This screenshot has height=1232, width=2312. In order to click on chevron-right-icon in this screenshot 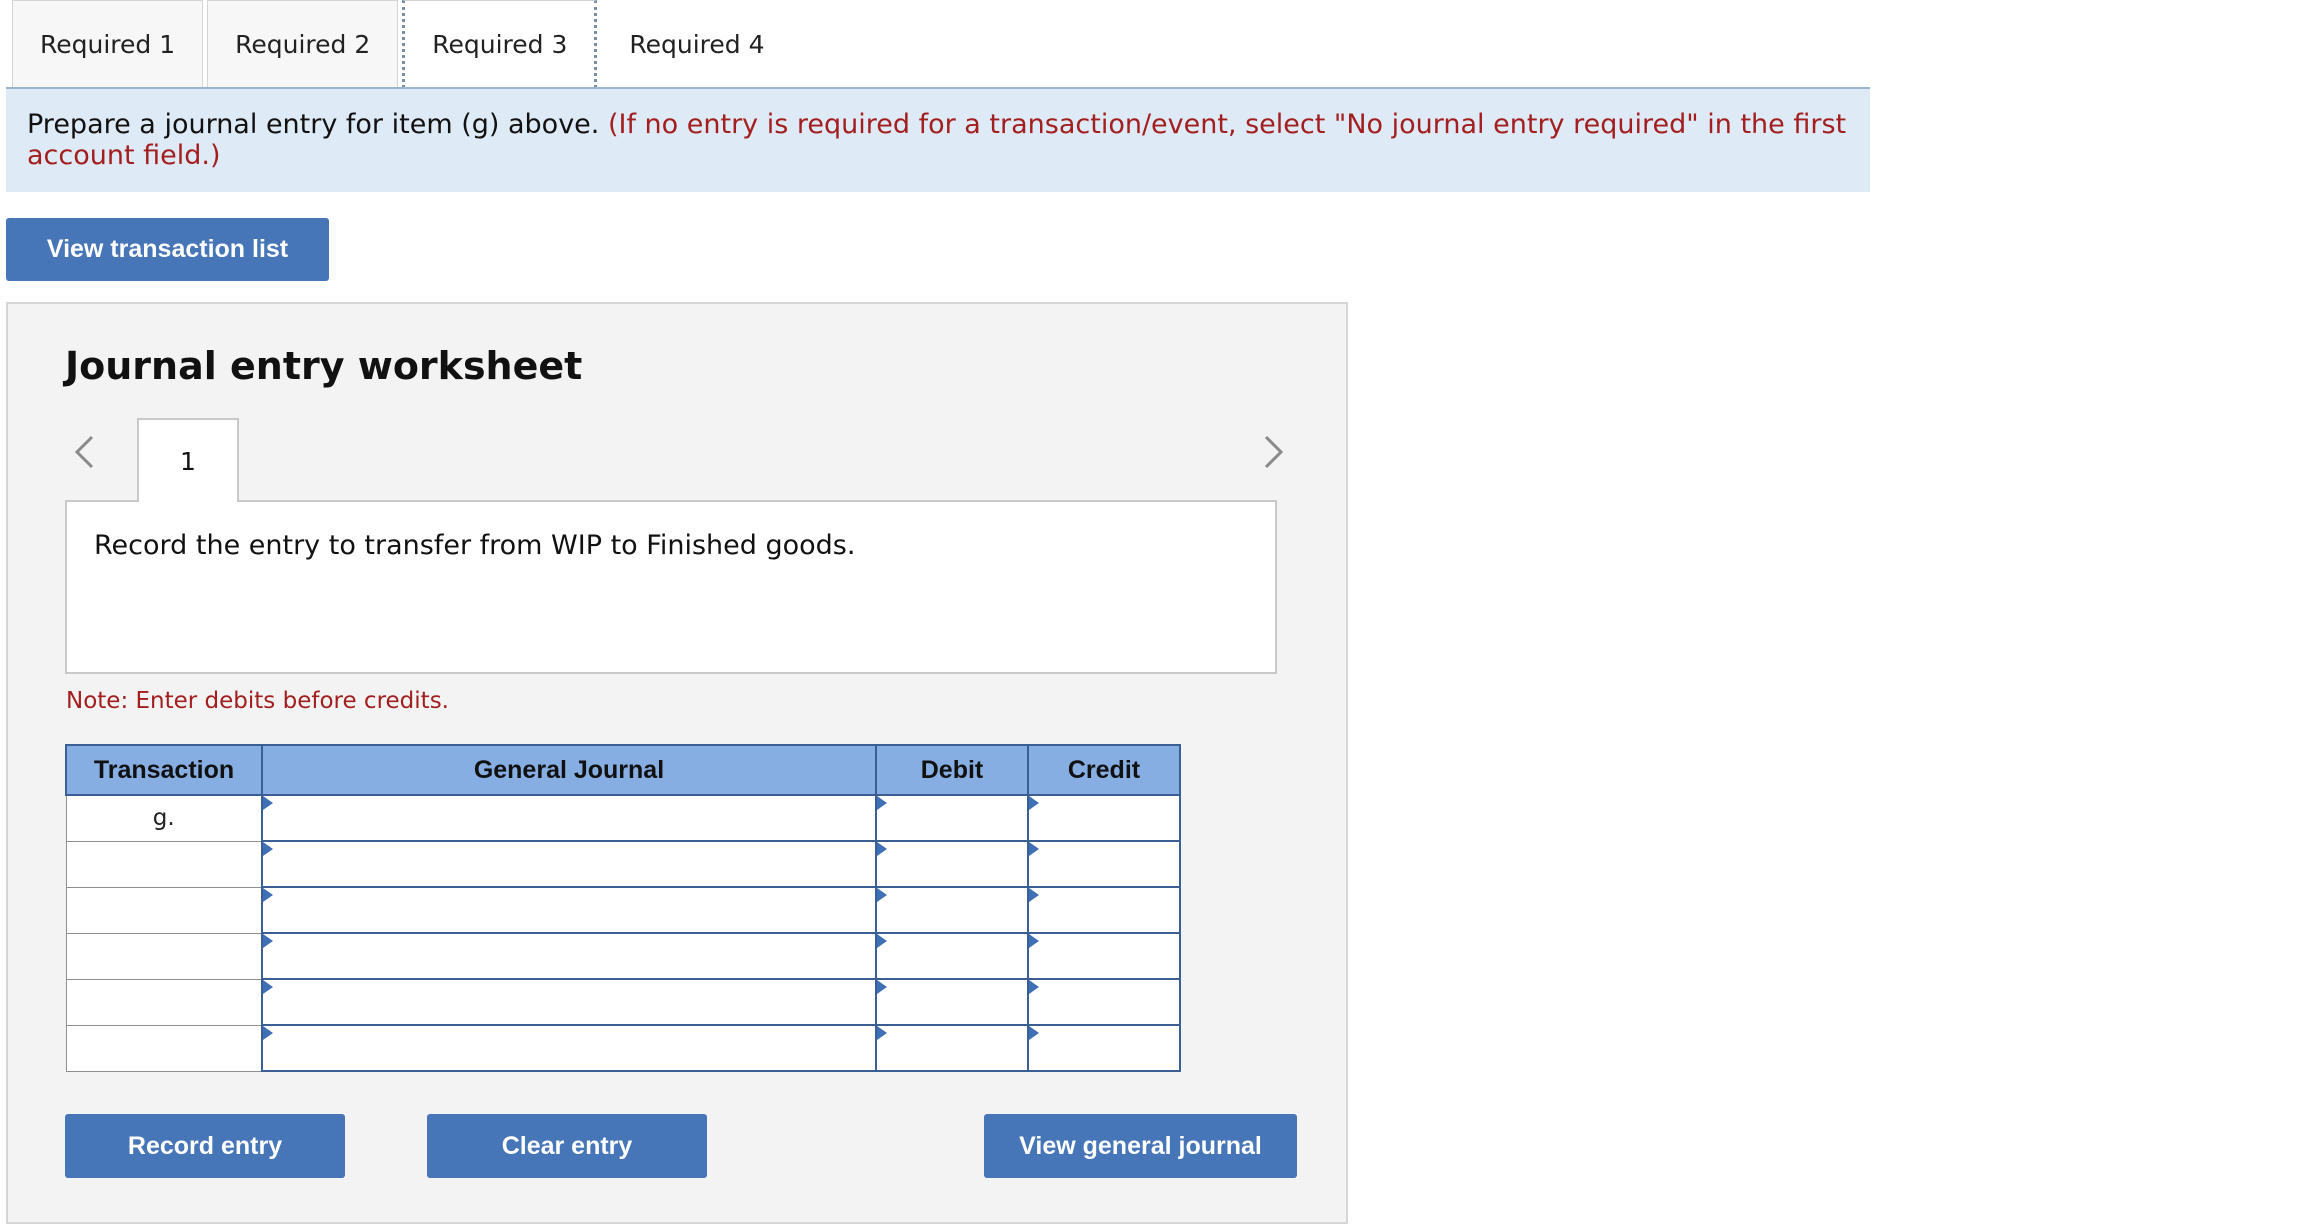, I will do `click(1274, 452)`.